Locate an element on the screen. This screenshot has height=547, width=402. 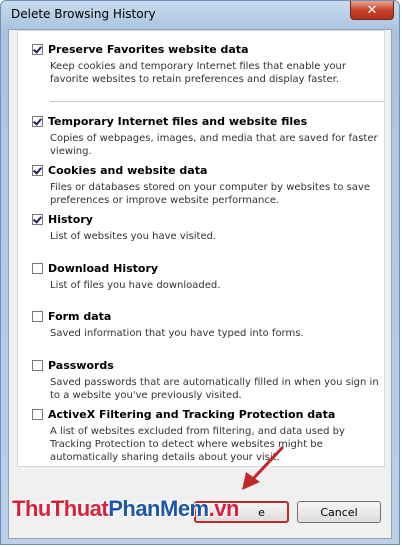
activex-tracking-checkbox is located at coordinates (37, 414).